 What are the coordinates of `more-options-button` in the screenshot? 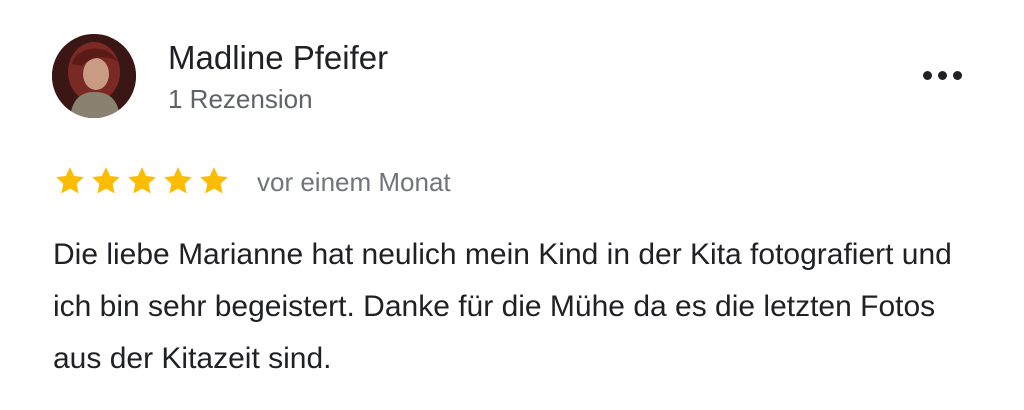 It's located at (942, 75).